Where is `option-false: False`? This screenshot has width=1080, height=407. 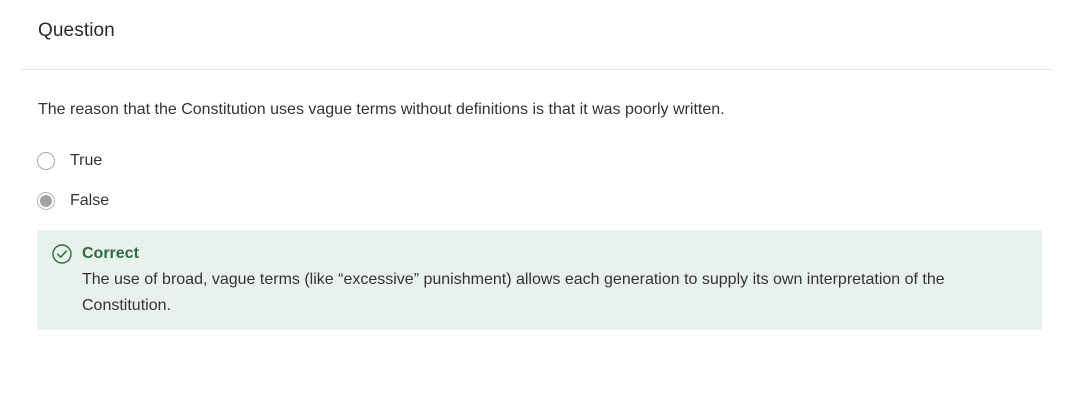
option-false: False is located at coordinates (73, 201).